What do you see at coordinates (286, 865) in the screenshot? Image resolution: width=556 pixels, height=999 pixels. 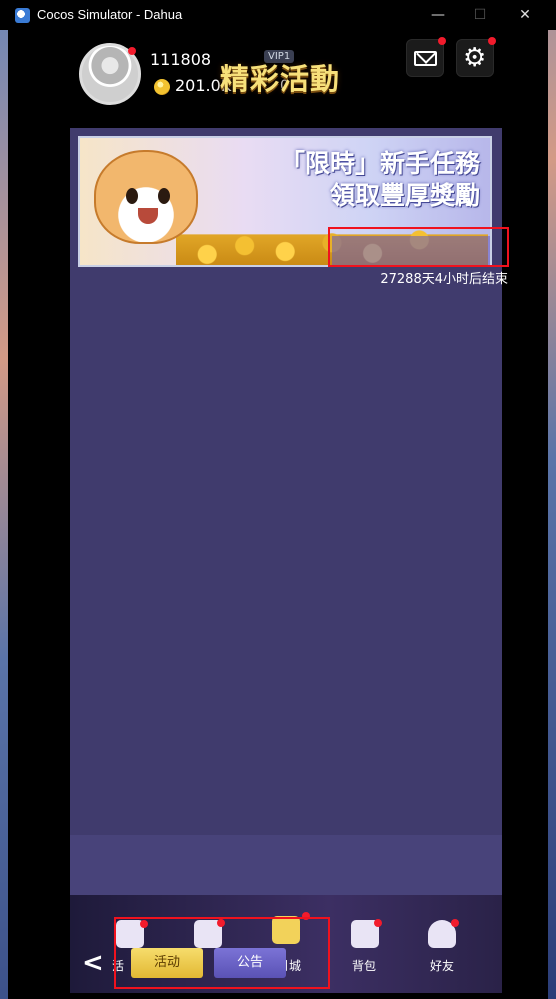 I see `panel-footer` at bounding box center [286, 865].